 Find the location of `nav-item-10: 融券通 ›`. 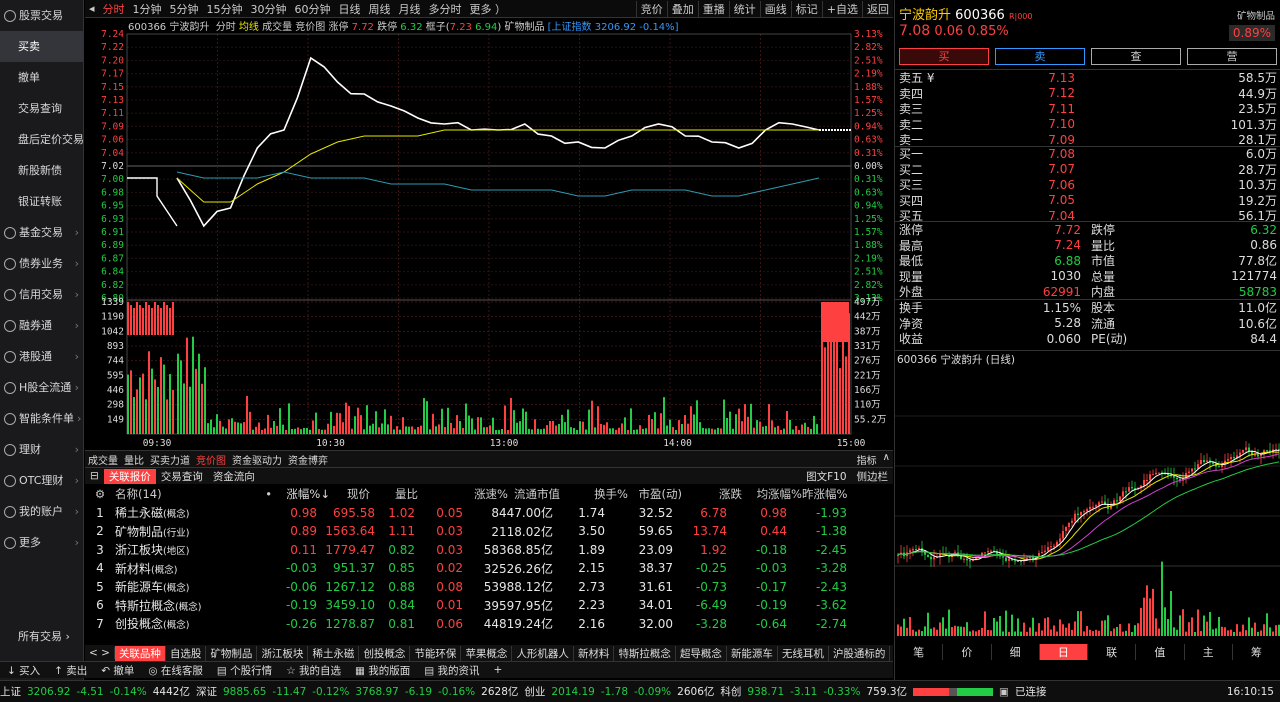

nav-item-10: 融券通 › is located at coordinates (41, 325).